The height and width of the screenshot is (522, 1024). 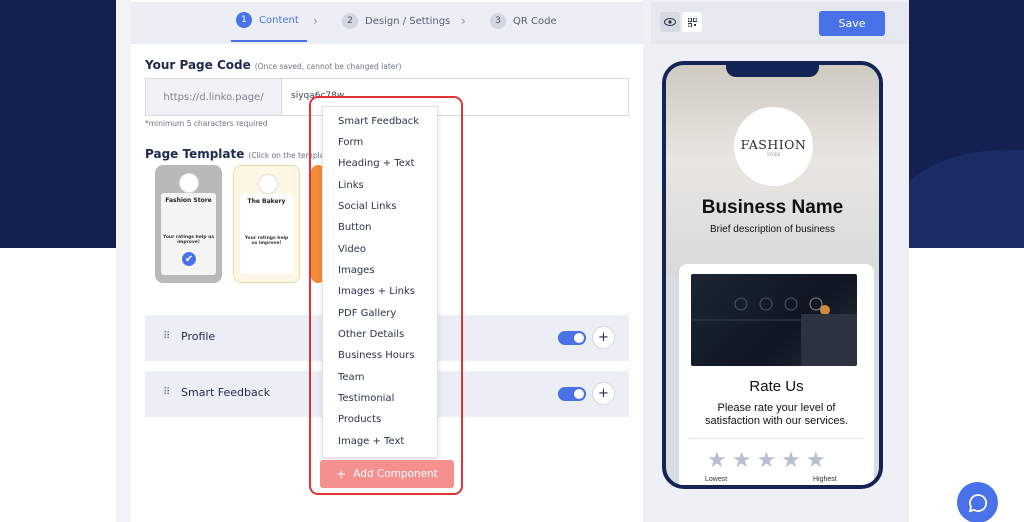 What do you see at coordinates (692, 22) in the screenshot?
I see `qr-code-icon` at bounding box center [692, 22].